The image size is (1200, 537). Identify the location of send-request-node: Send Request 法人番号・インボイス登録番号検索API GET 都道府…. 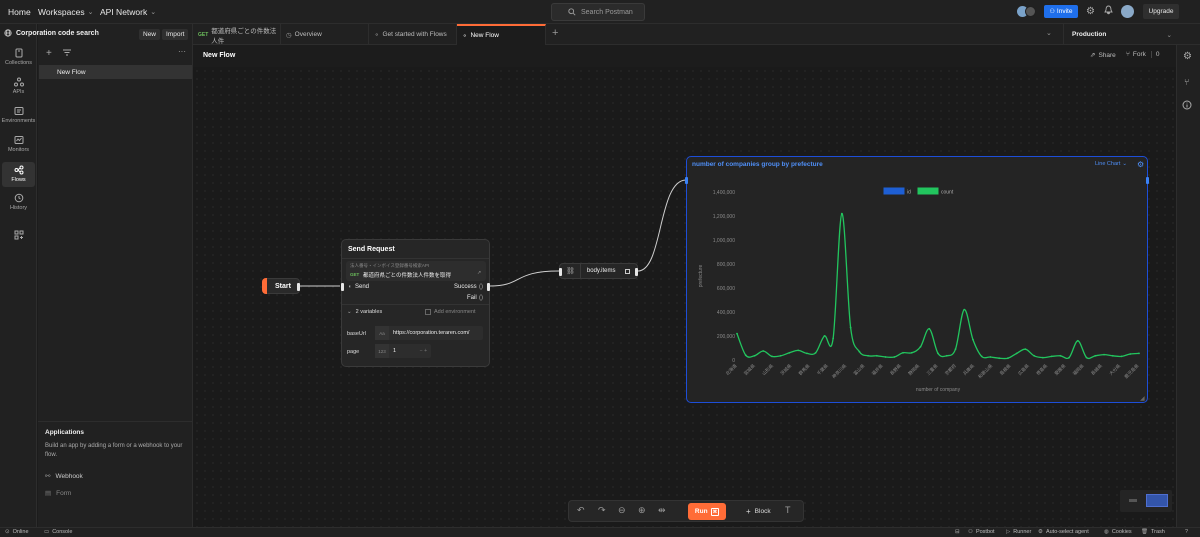
(415, 303).